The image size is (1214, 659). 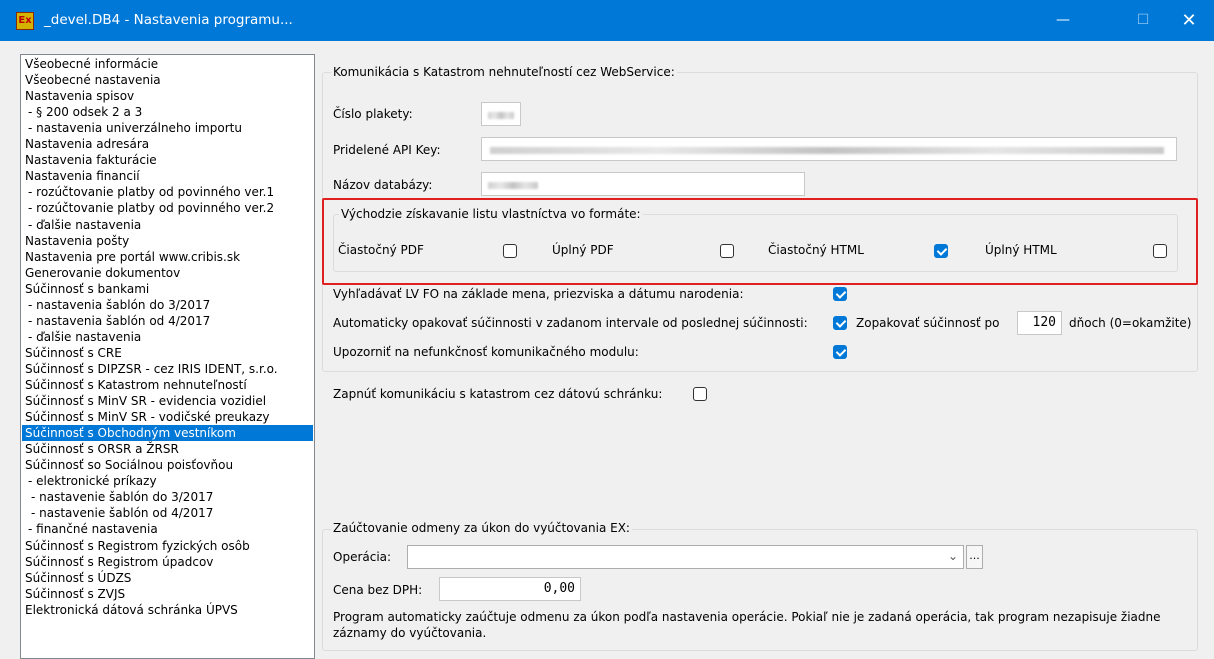 What do you see at coordinates (685, 557) in the screenshot?
I see `operation-select: ⌄` at bounding box center [685, 557].